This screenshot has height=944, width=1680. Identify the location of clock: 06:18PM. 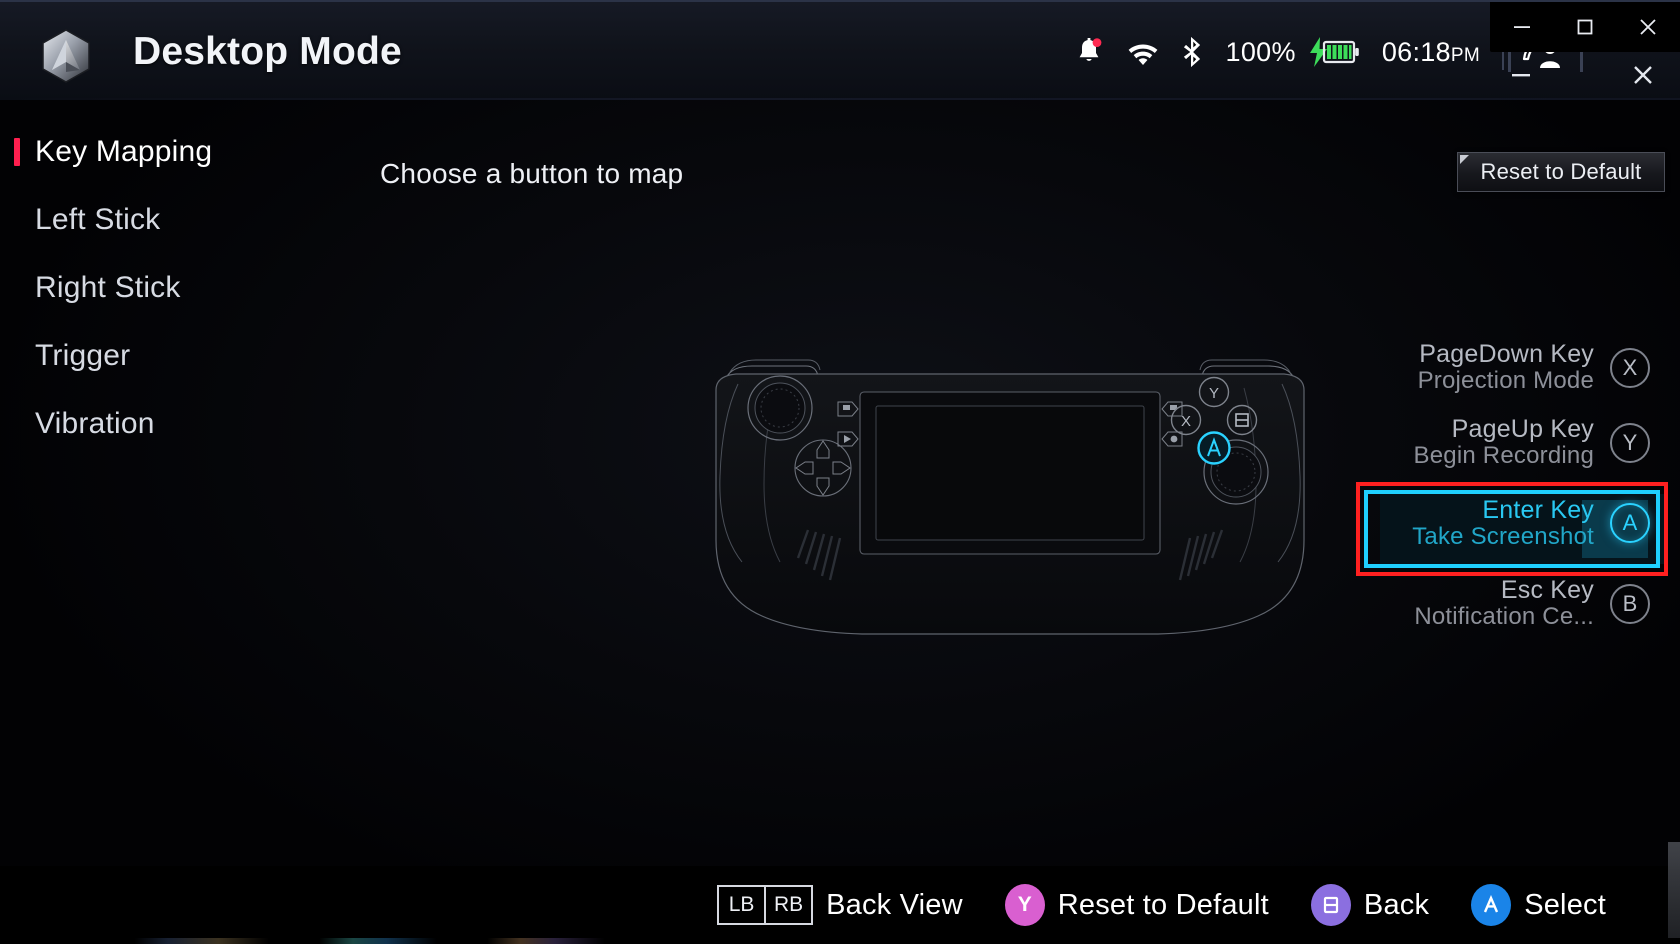
(1431, 52).